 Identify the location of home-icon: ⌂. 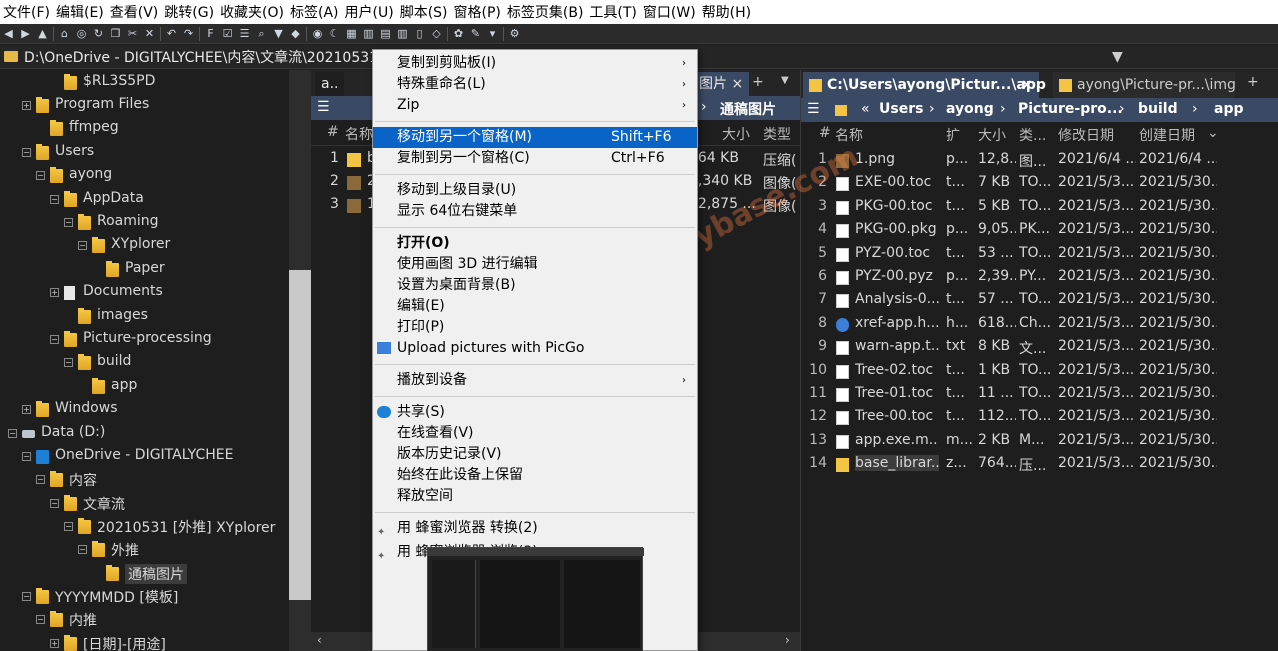
(64, 33).